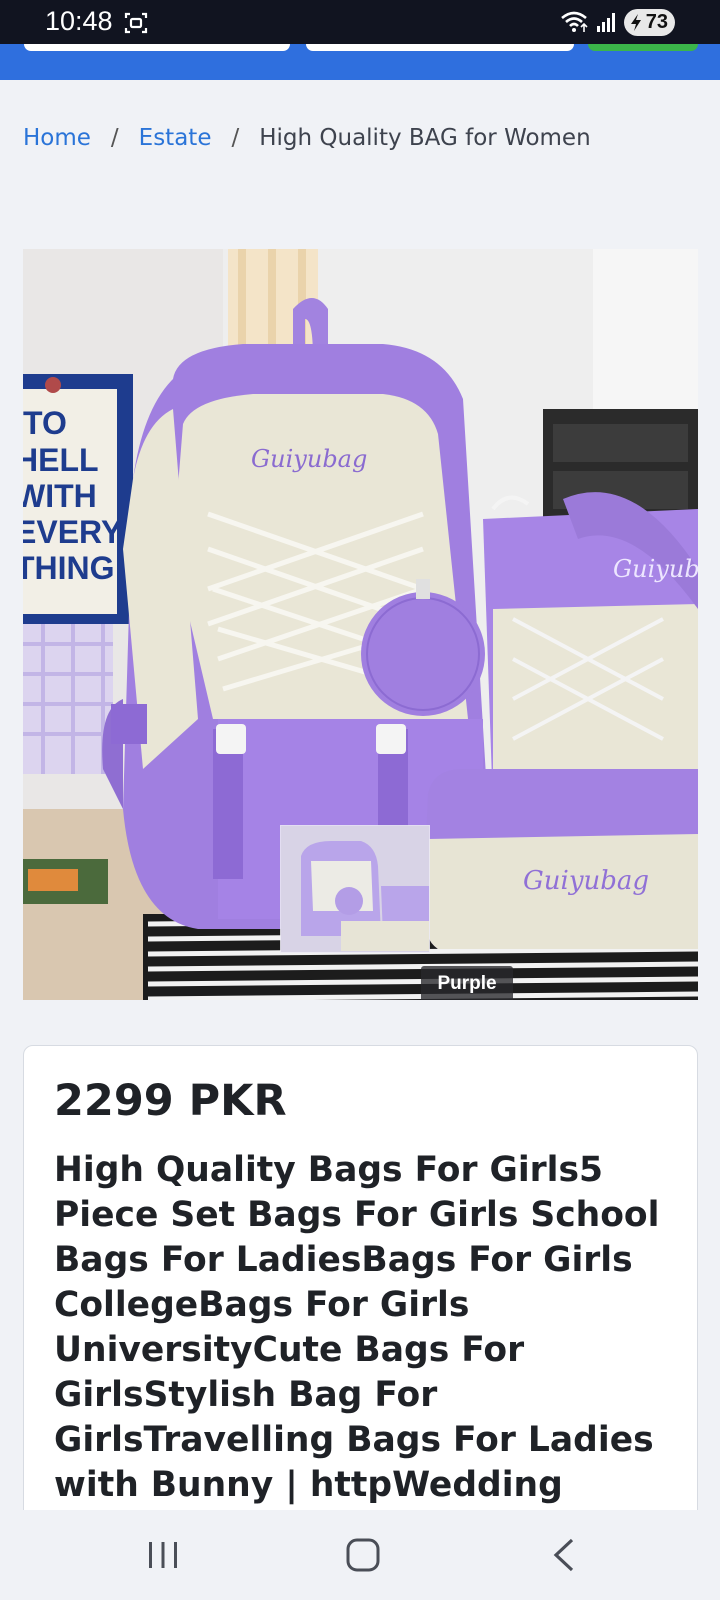  I want to click on breadcrumb: Home / Estate / High Quality BAG for Women, so click(307, 138).